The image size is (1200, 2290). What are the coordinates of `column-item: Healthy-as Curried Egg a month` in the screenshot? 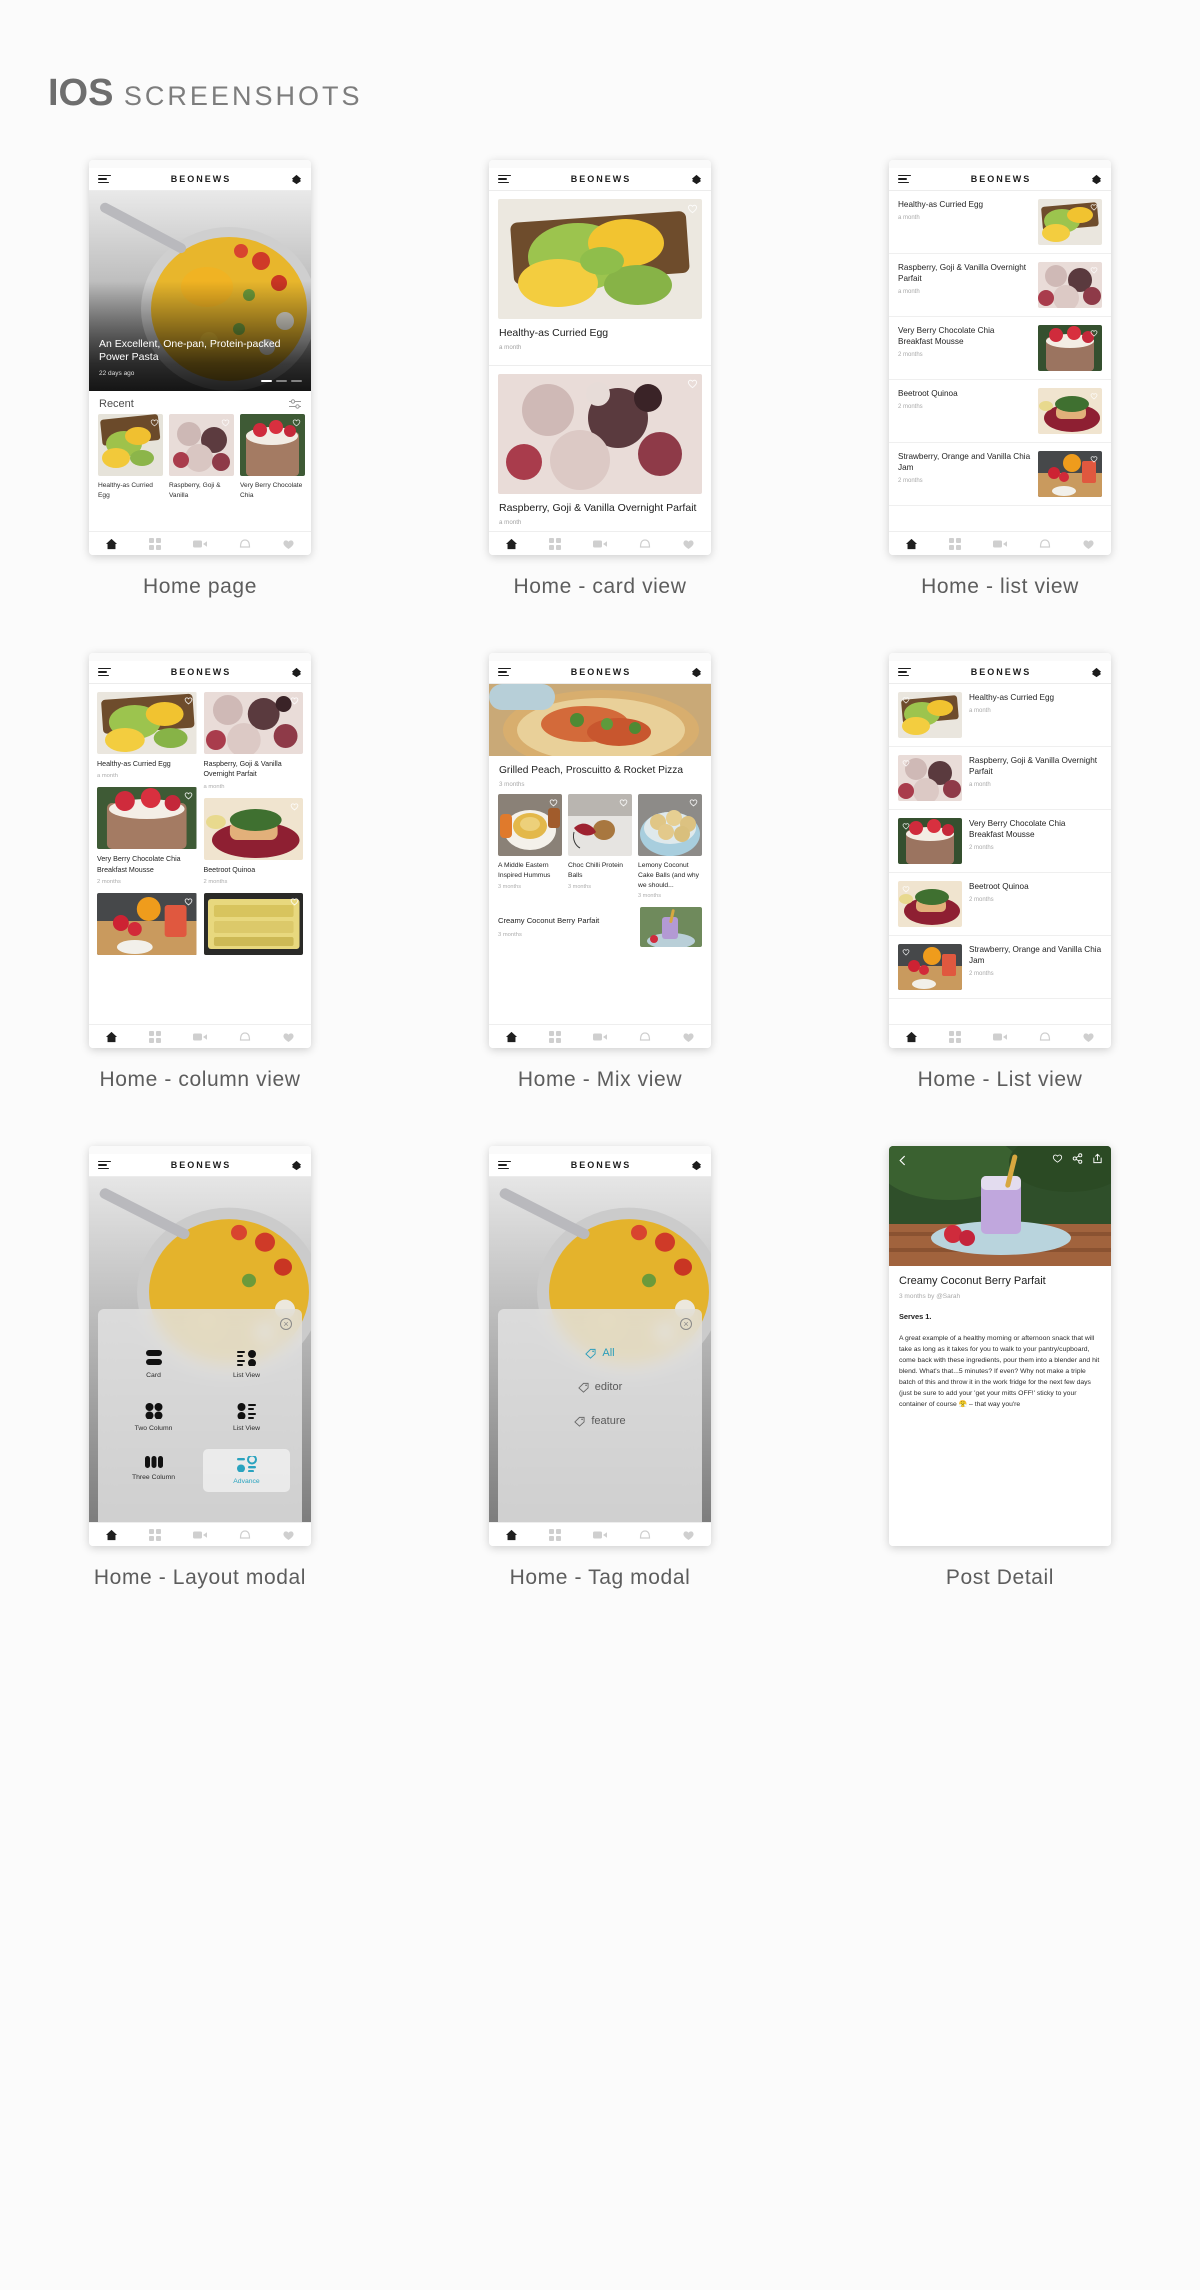 It's located at (147, 735).